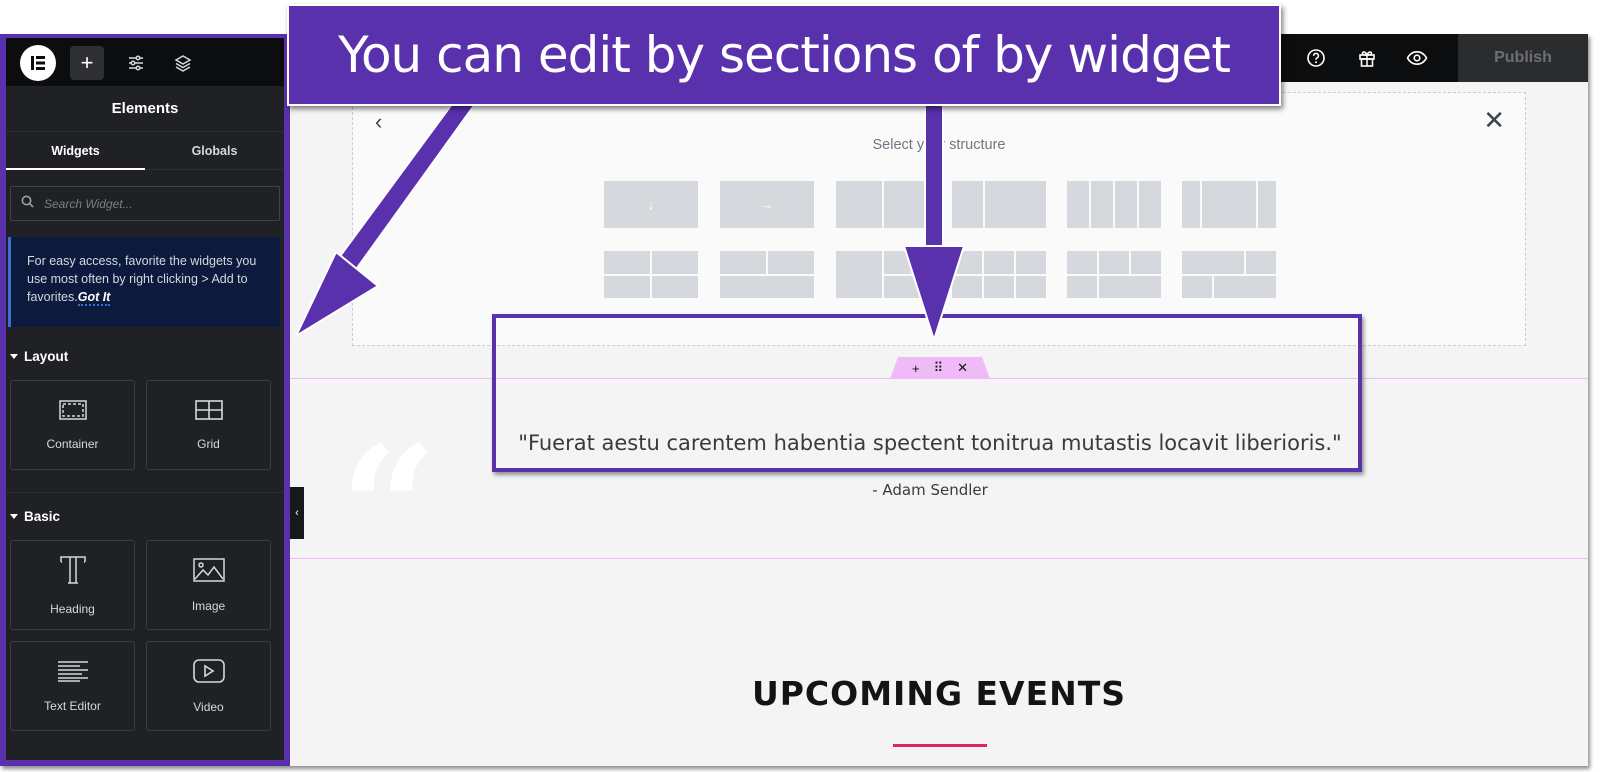  I want to click on preset-grid-3x2, so click(999, 274).